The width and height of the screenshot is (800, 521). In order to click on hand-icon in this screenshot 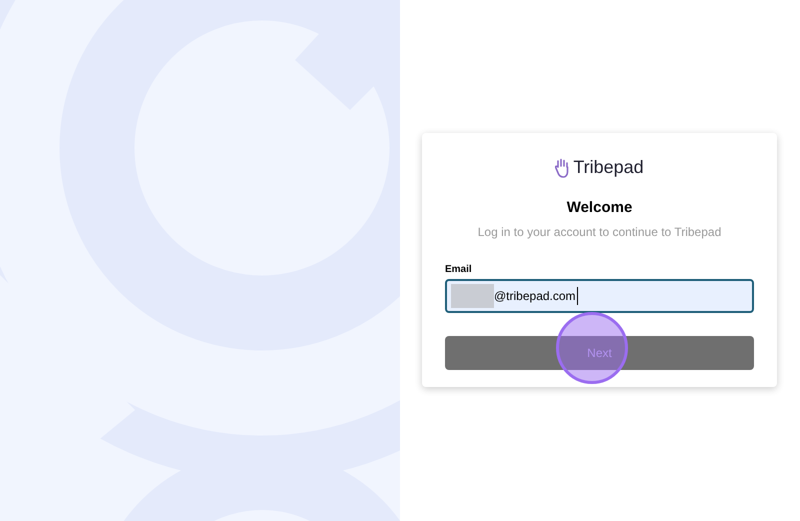, I will do `click(562, 168)`.